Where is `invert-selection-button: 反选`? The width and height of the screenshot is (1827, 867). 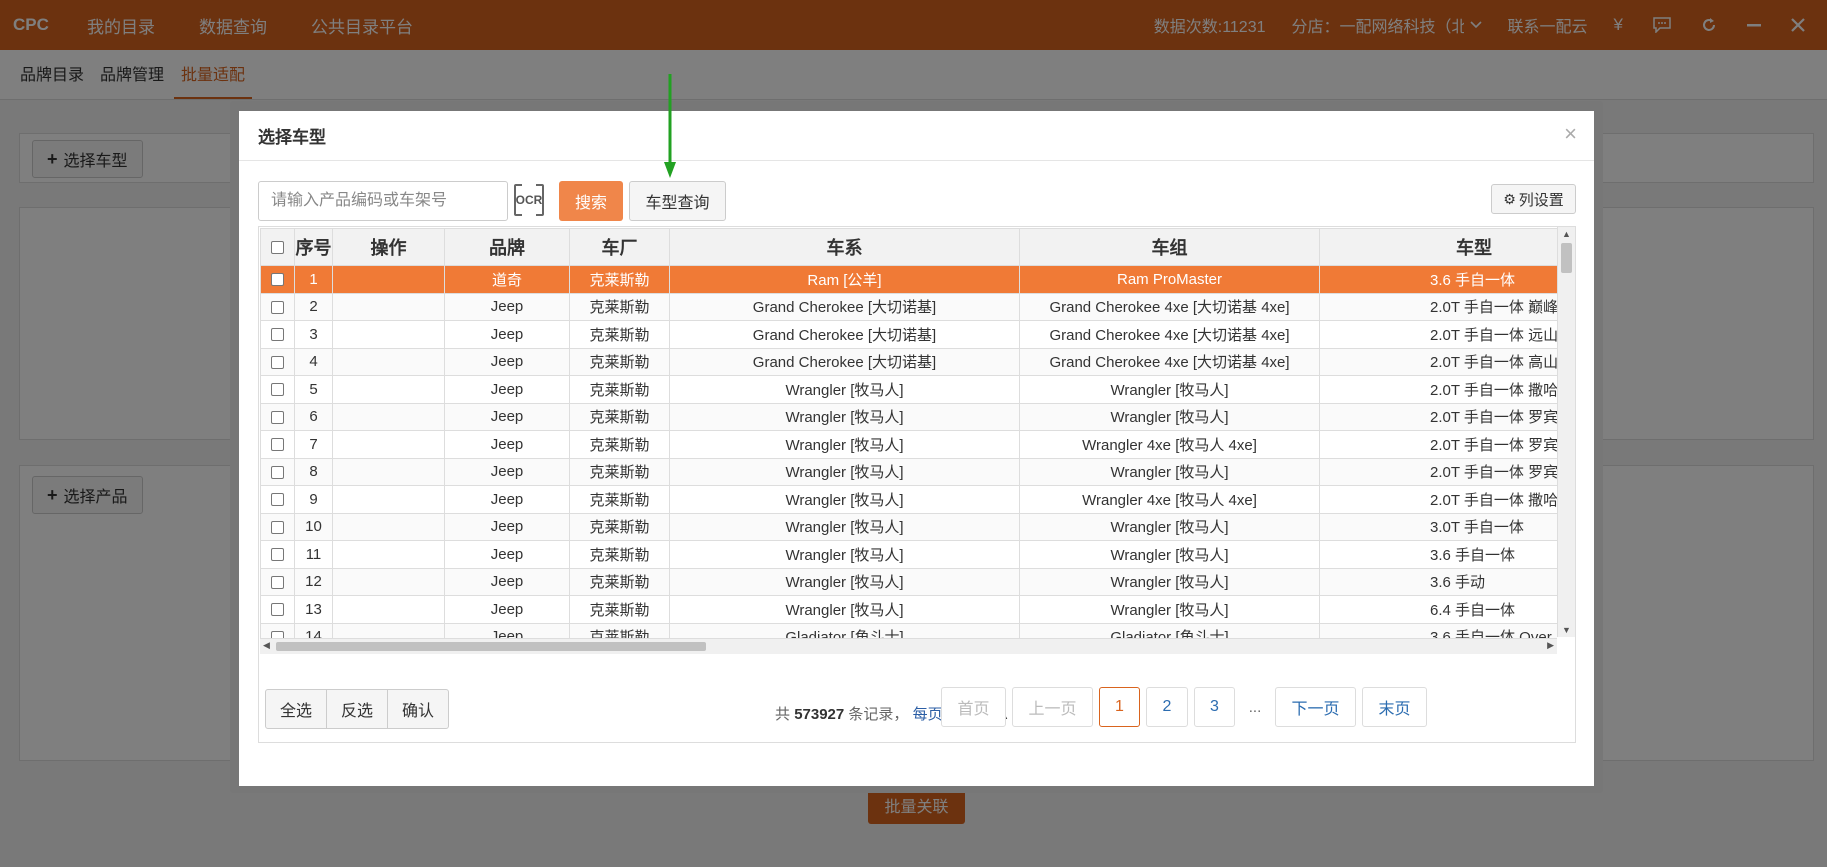 invert-selection-button: 反选 is located at coordinates (357, 709).